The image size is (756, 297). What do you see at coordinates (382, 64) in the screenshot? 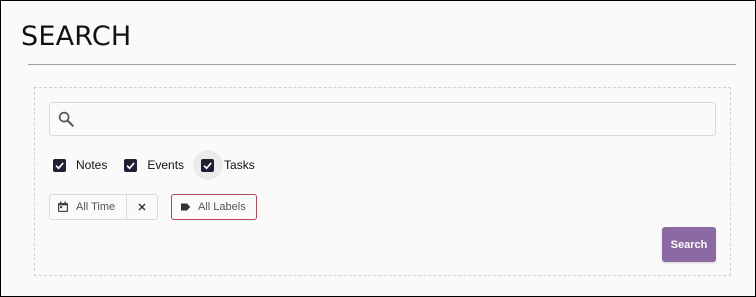
I see `title-divider` at bounding box center [382, 64].